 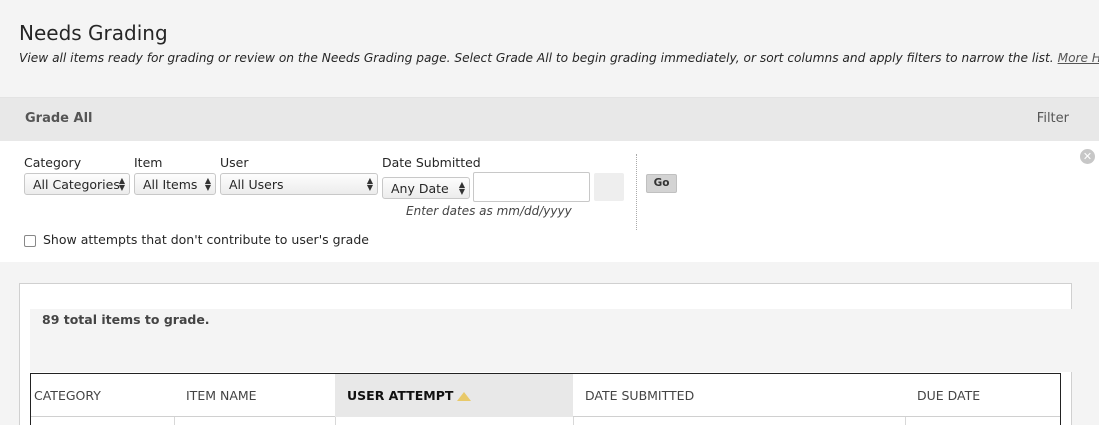 I want to click on filter-button: Filter, so click(x=1053, y=118).